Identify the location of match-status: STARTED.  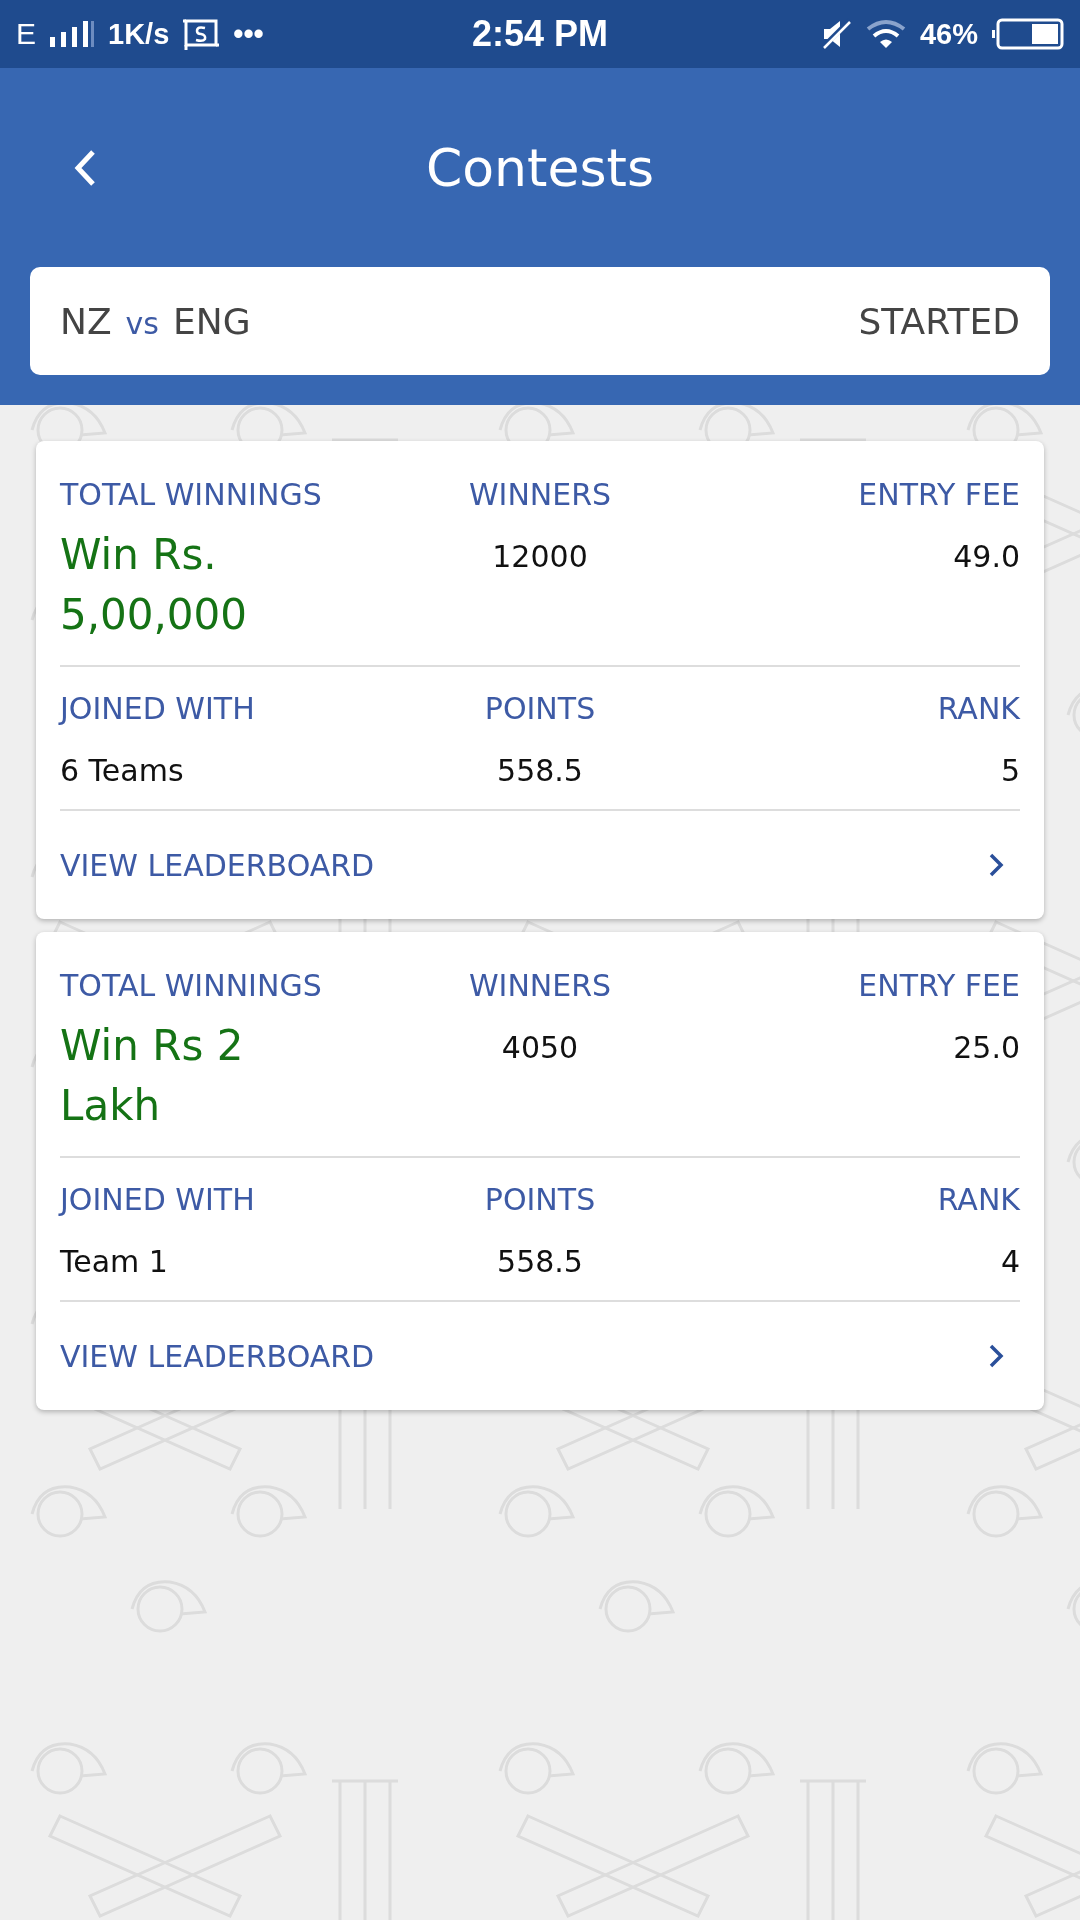
(939, 321).